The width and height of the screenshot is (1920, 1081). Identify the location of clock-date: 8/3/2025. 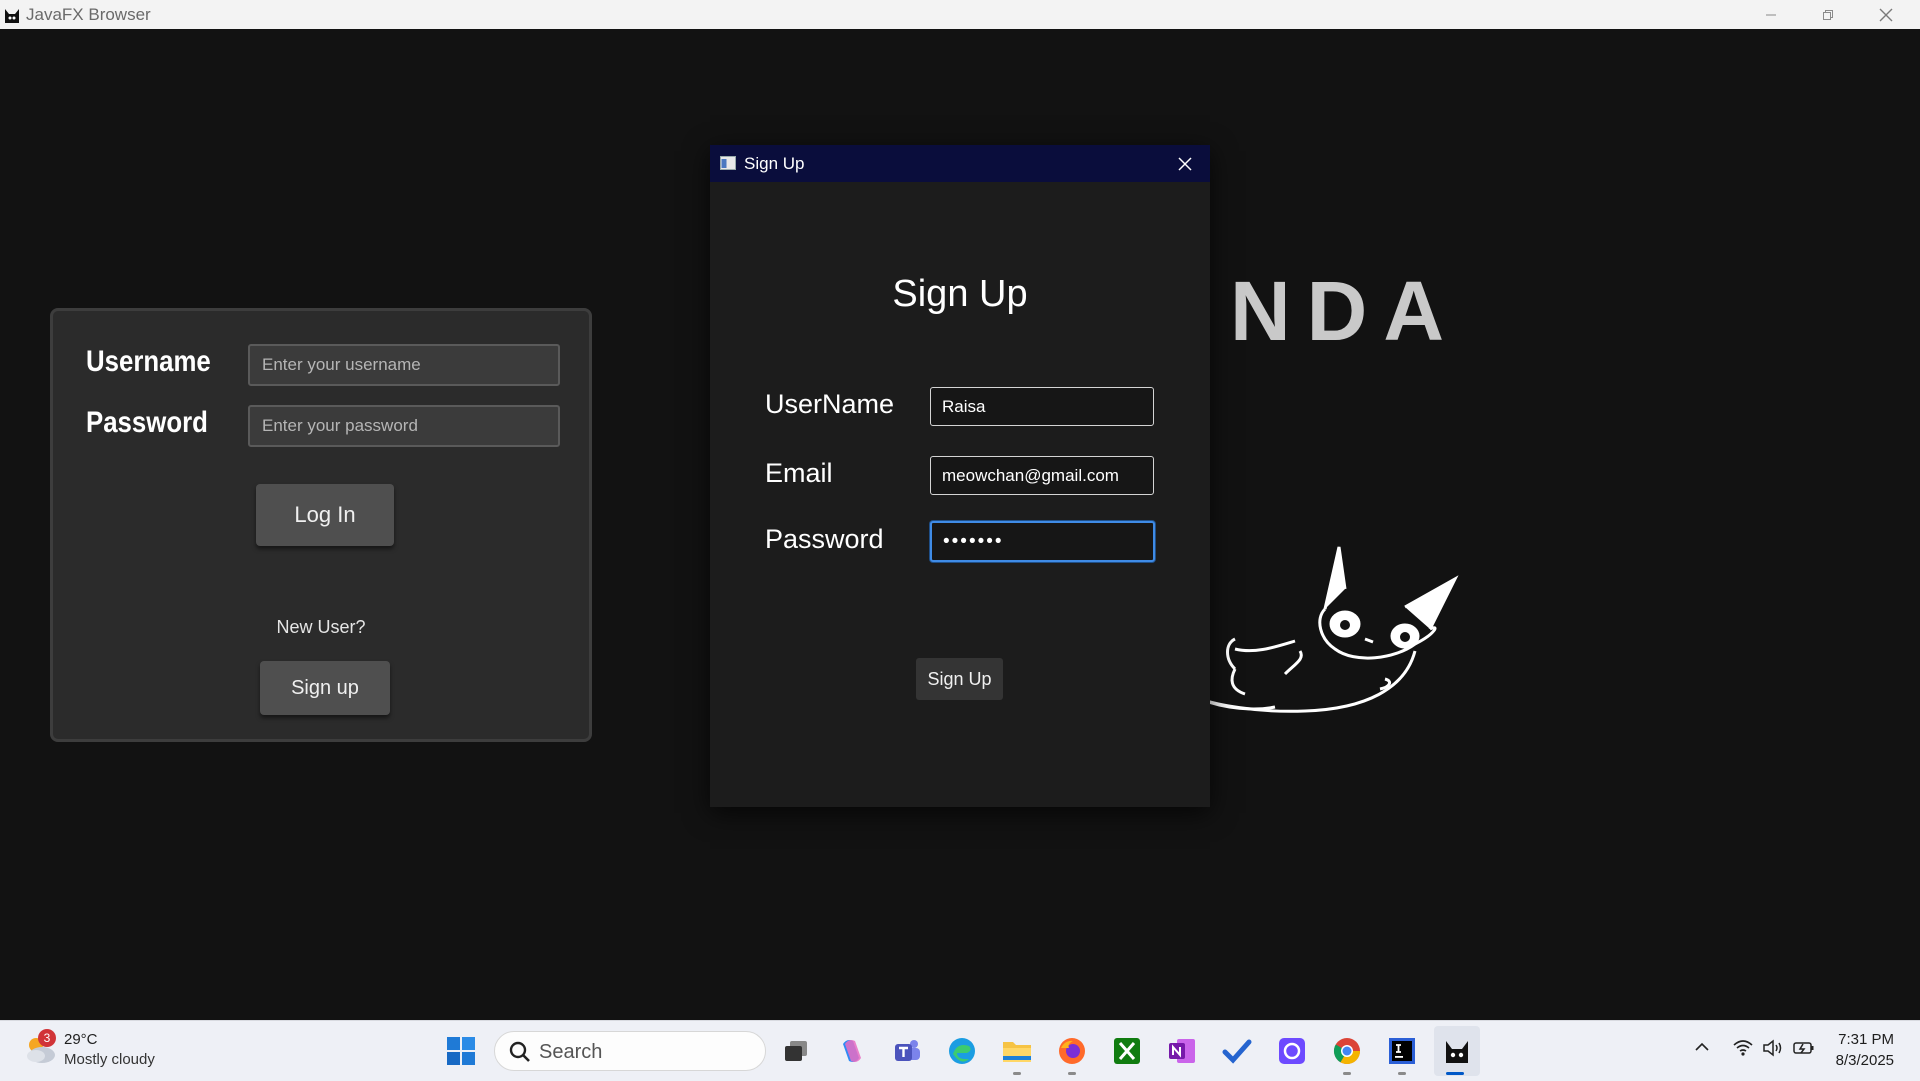
(1864, 1060).